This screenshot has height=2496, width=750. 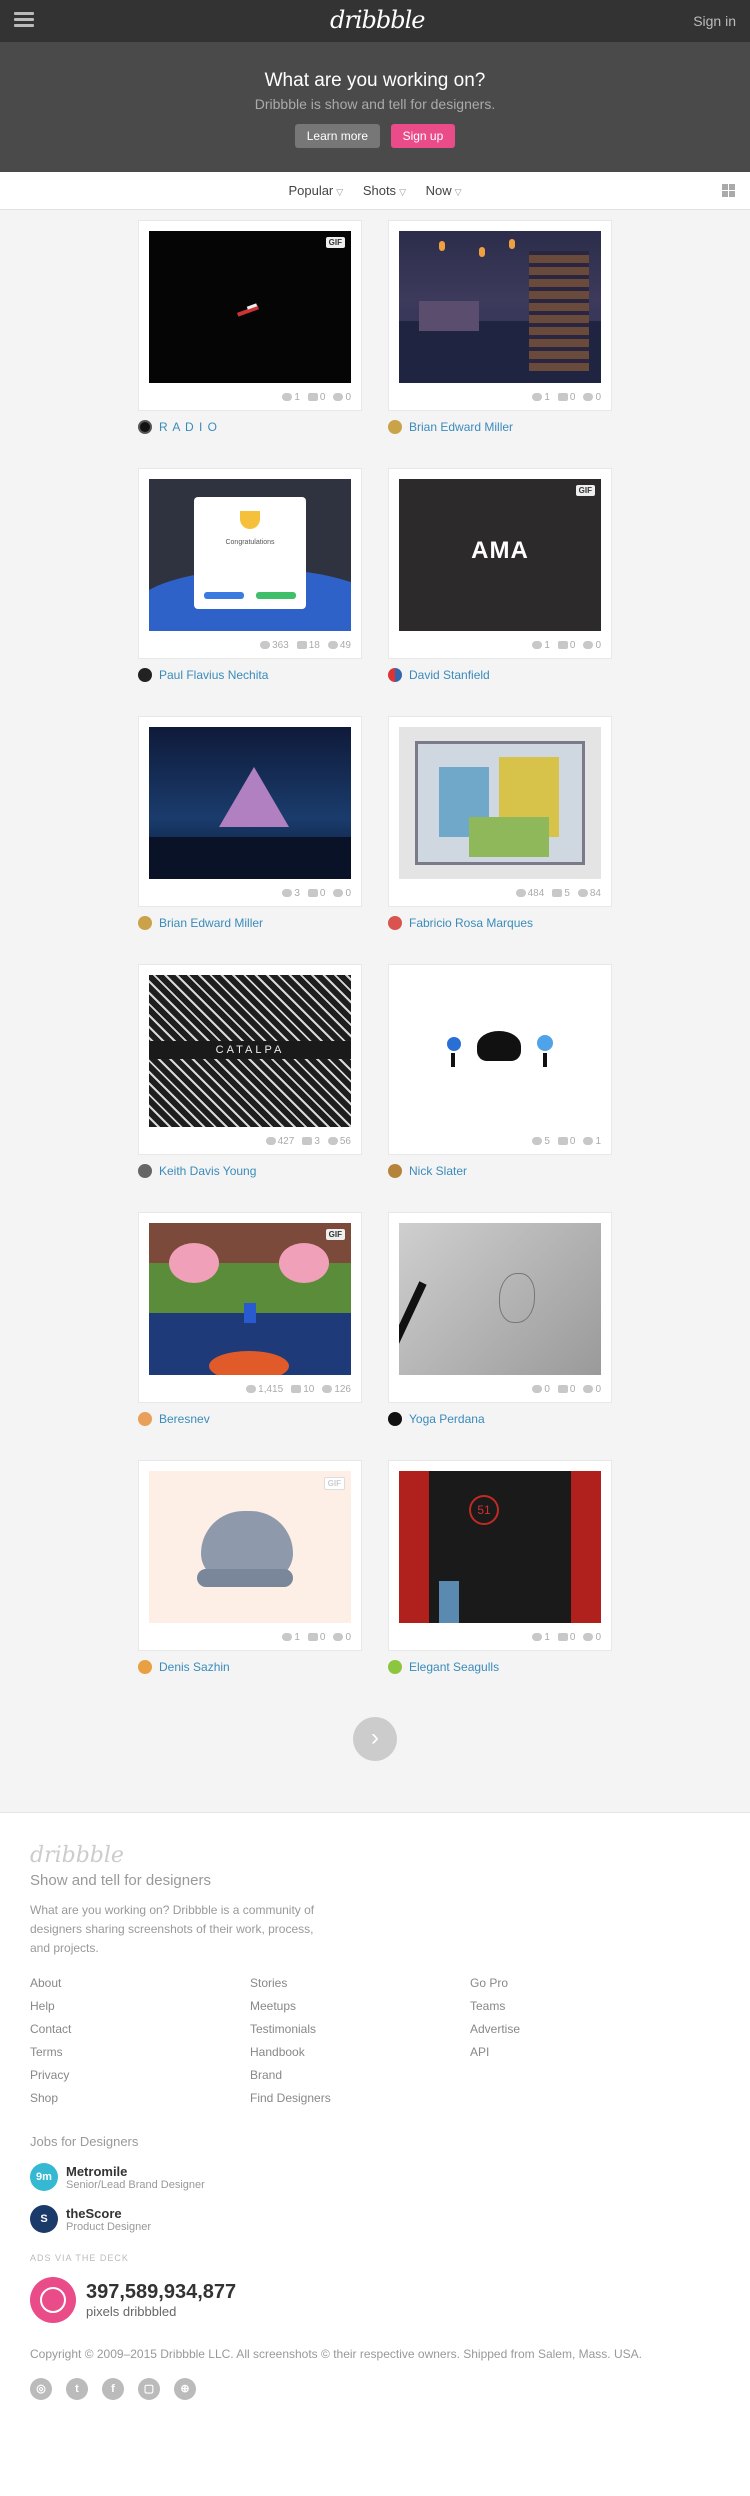 I want to click on footer-link: Go Pro, so click(x=580, y=1987).